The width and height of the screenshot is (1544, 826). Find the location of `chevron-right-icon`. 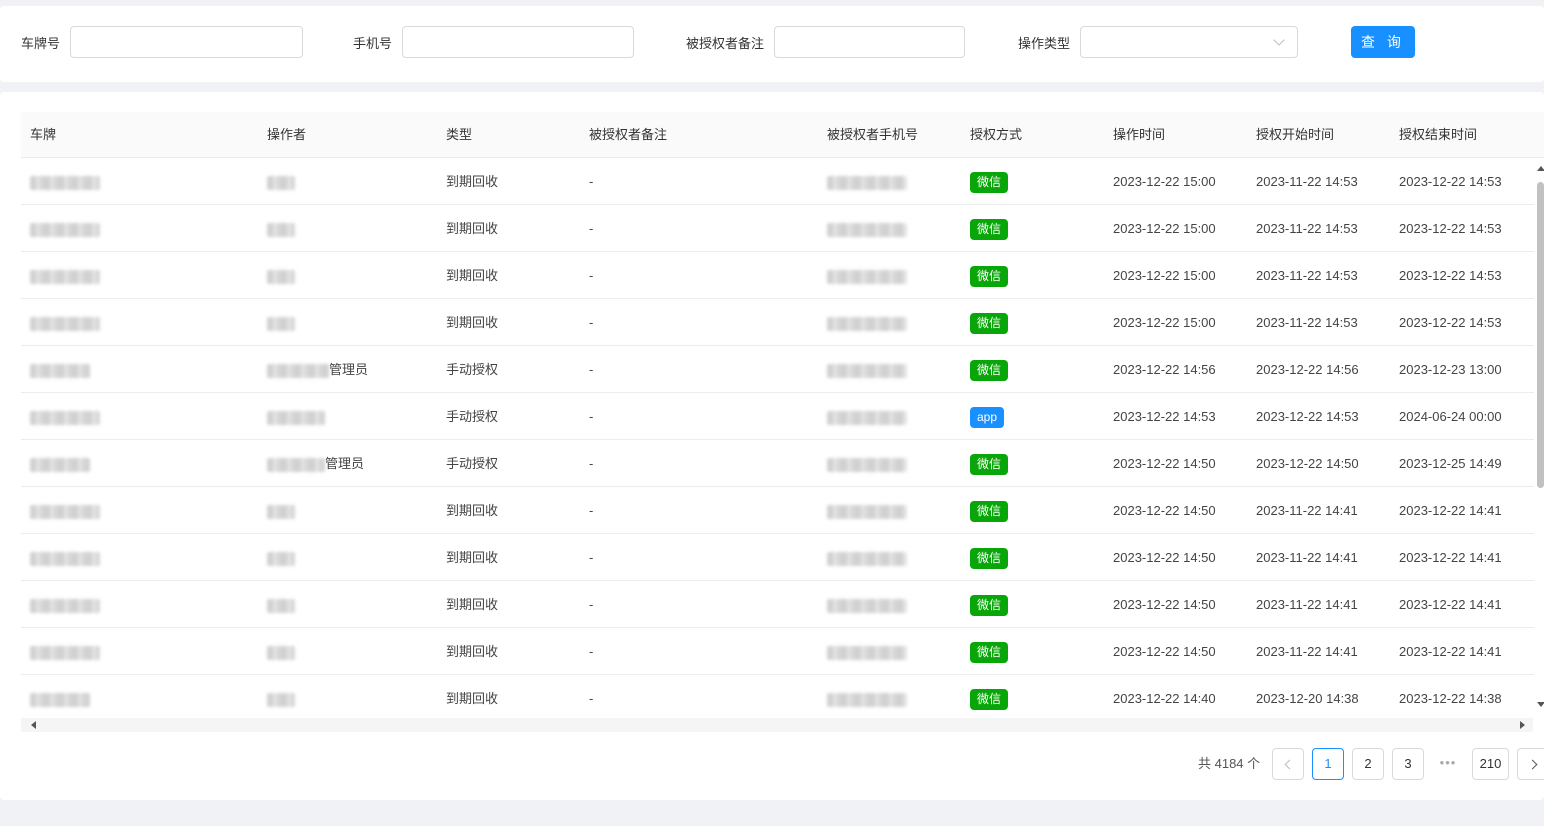

chevron-right-icon is located at coordinates (1532, 764).